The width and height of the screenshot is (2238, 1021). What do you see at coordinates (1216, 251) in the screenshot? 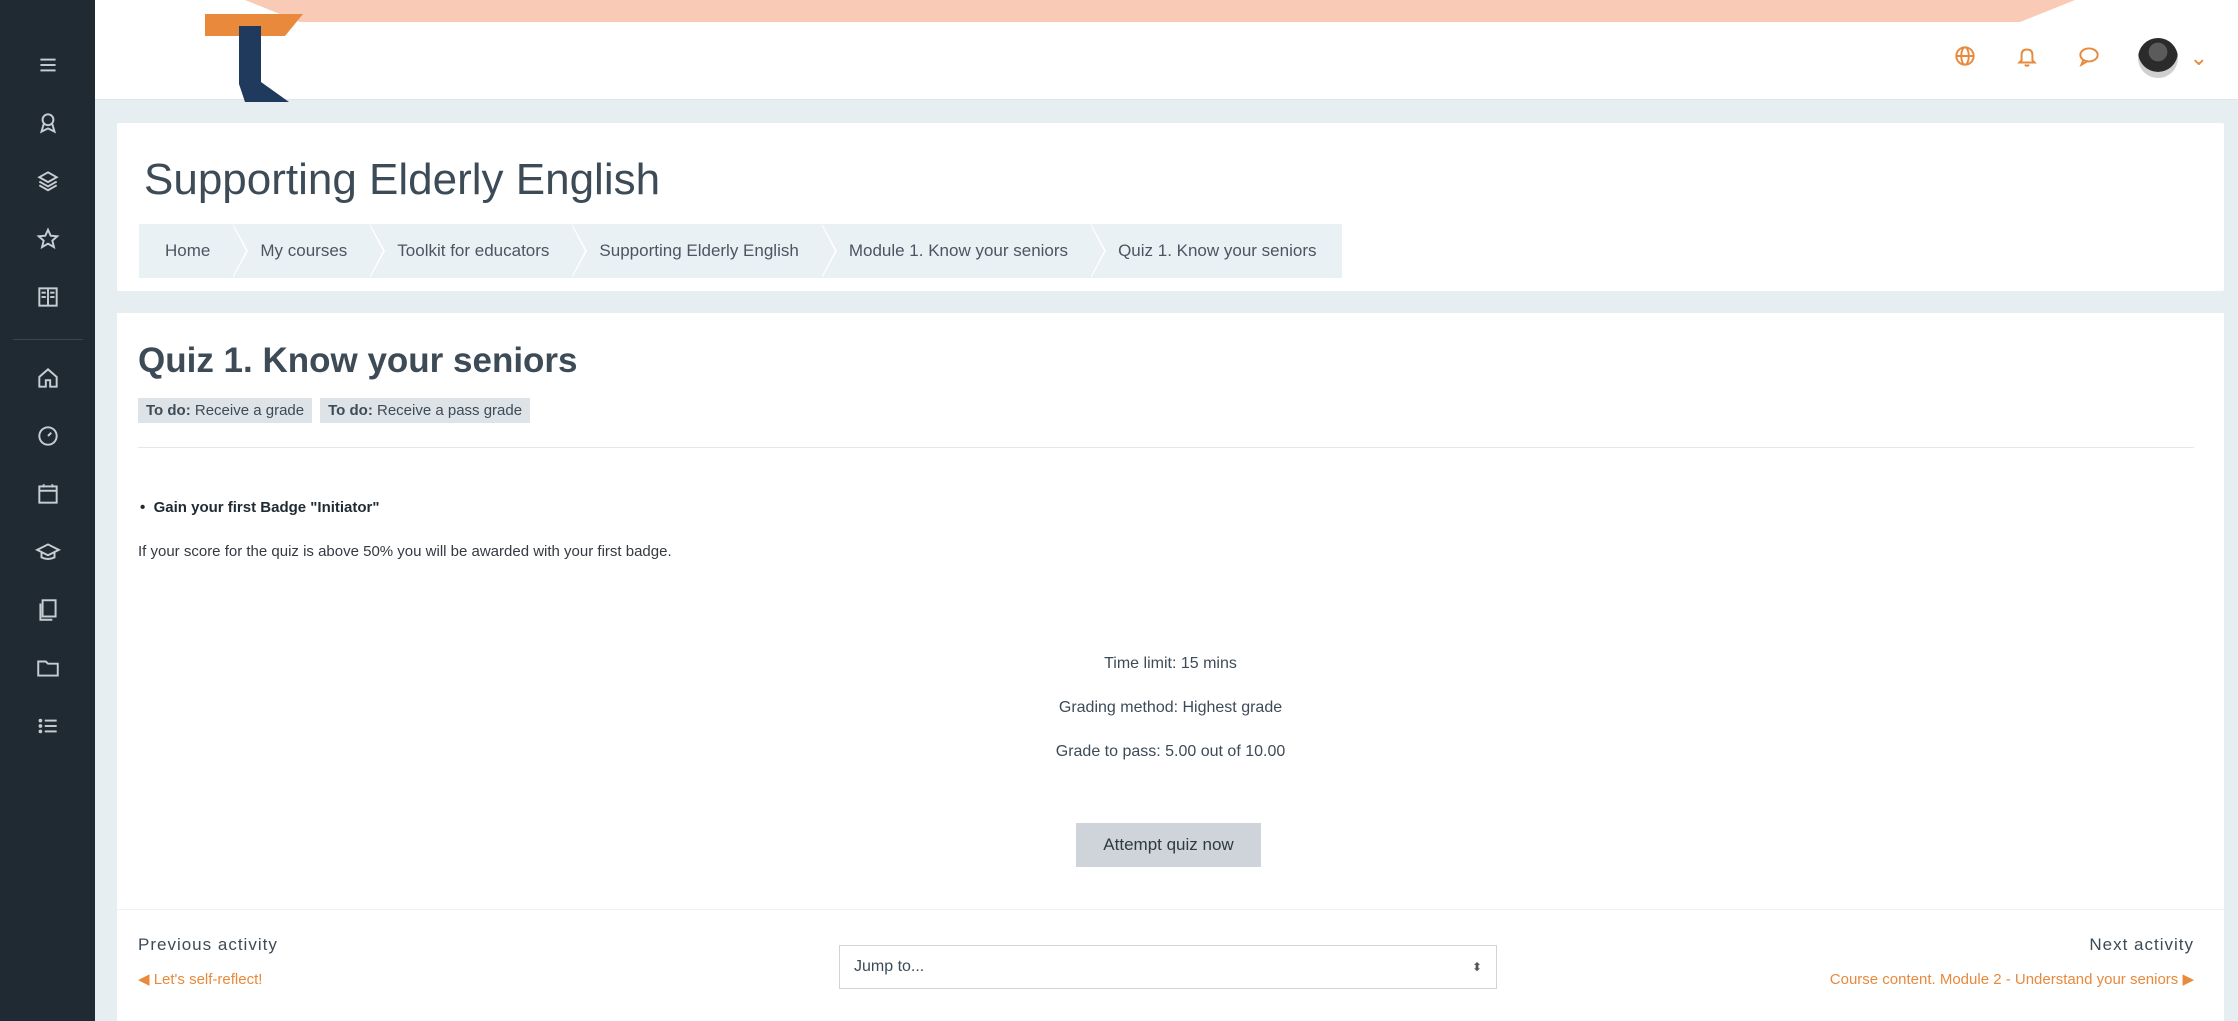
I see `breadcrumb-item-quiz: Quiz 1. Know your seniors` at bounding box center [1216, 251].